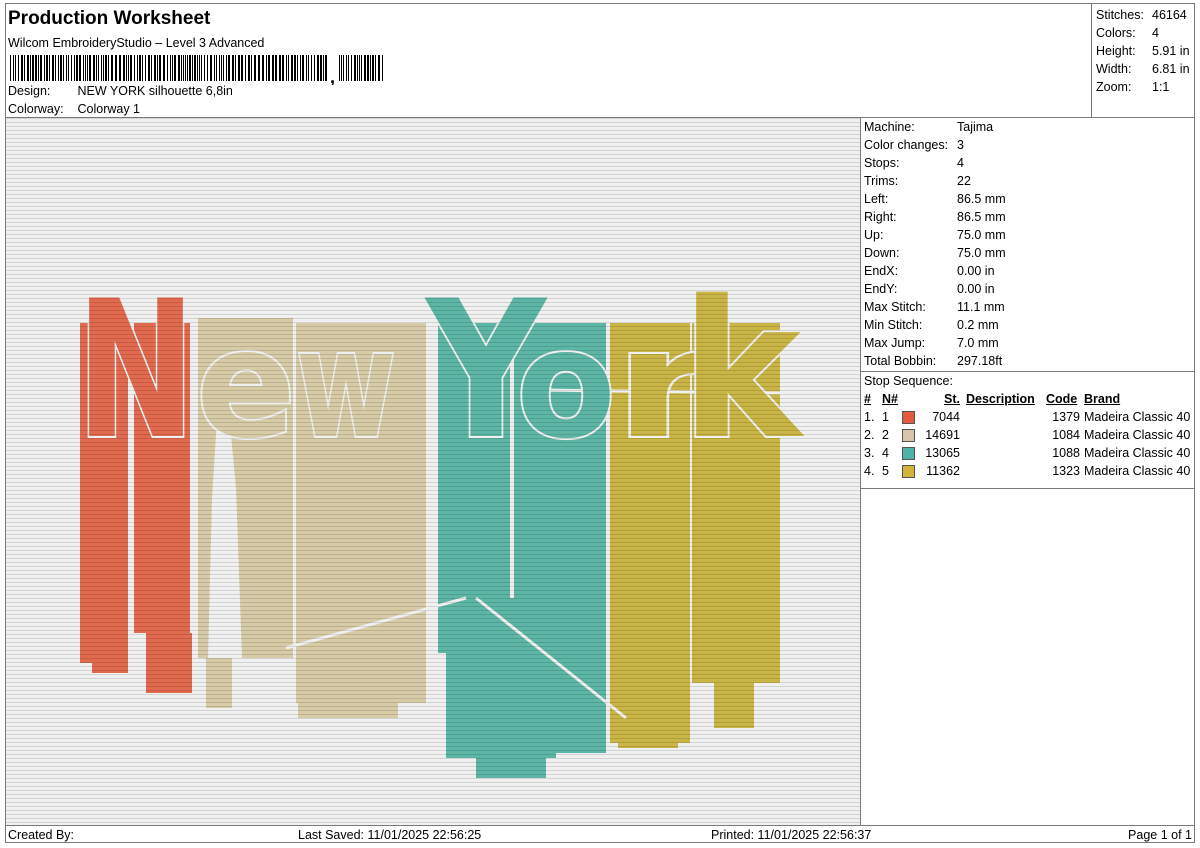 The image size is (1200, 848). I want to click on param-value: 86.5 mm, so click(981, 217).